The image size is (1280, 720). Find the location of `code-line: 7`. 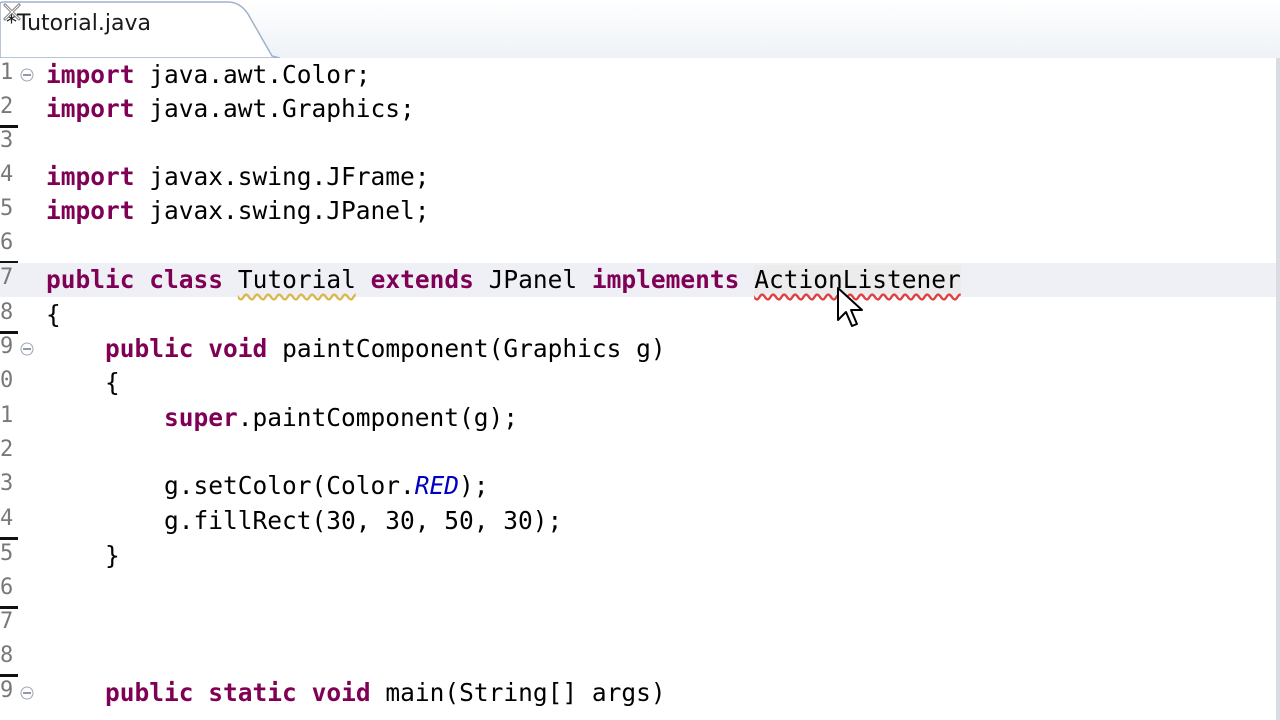

code-line: 7 is located at coordinates (638, 624).